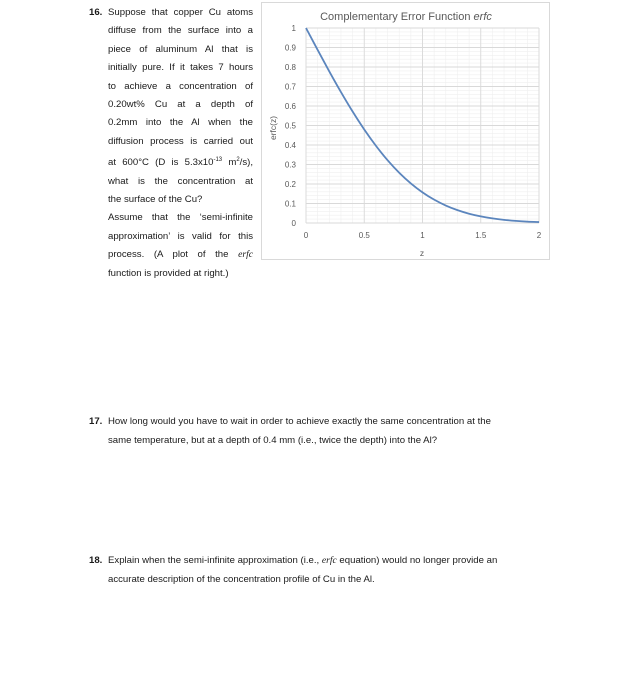  What do you see at coordinates (180, 86) in the screenshot?
I see `q16-line: to achieve a concentration of` at bounding box center [180, 86].